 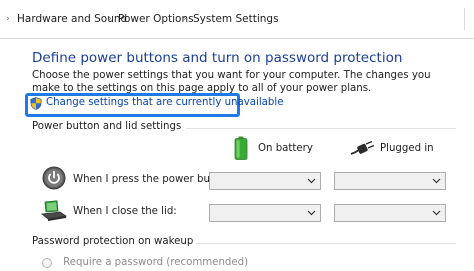 What do you see at coordinates (54, 178) in the screenshot?
I see `power-button-icon` at bounding box center [54, 178].